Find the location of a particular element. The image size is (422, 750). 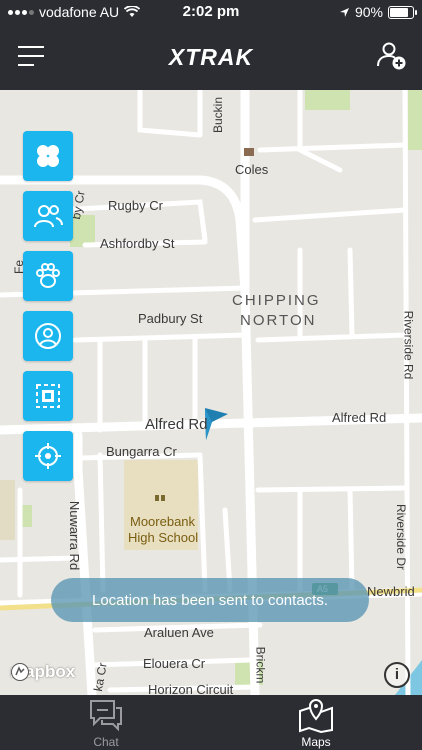

mapbox-logo-icon is located at coordinates (20, 672).